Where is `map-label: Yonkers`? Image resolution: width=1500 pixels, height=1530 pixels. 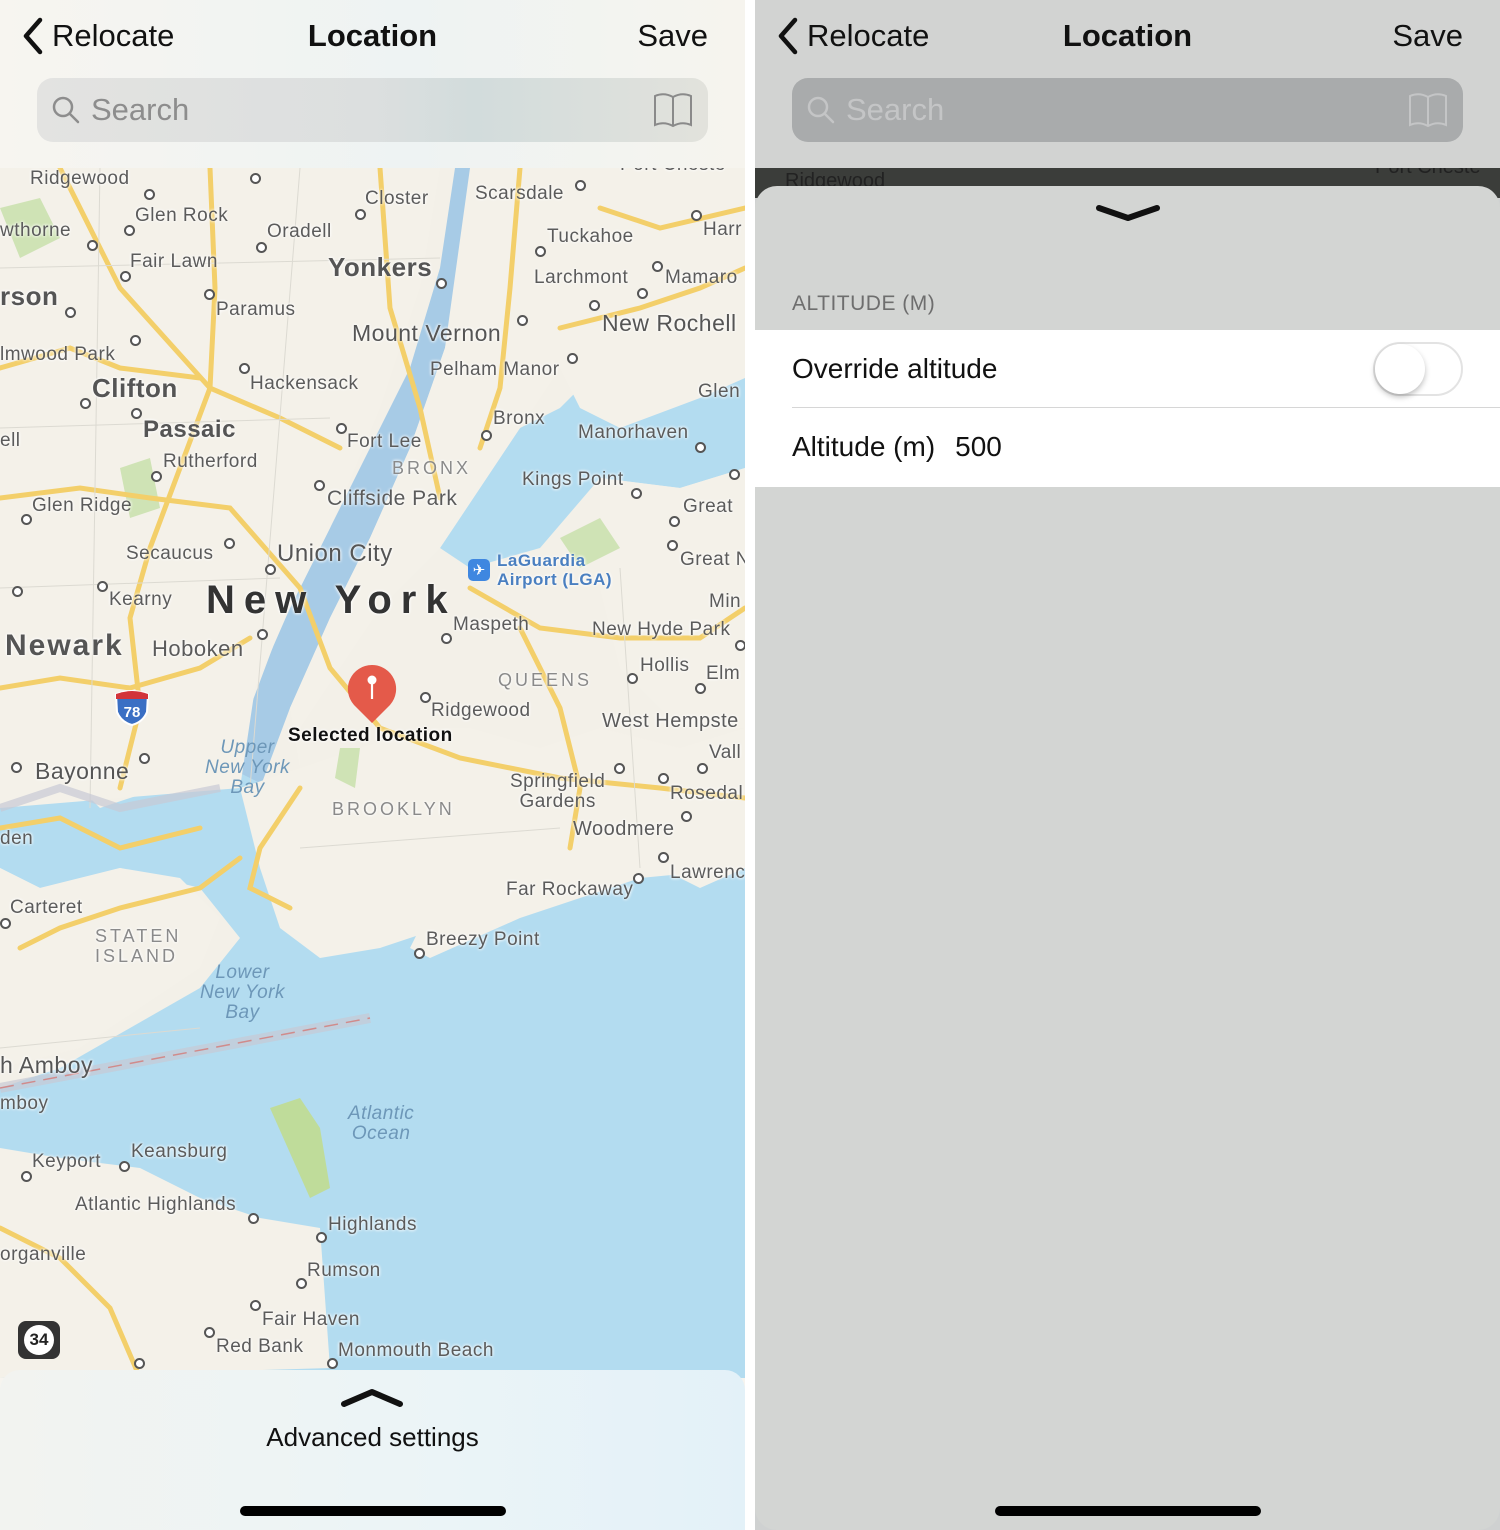
map-label: Yonkers is located at coordinates (380, 267).